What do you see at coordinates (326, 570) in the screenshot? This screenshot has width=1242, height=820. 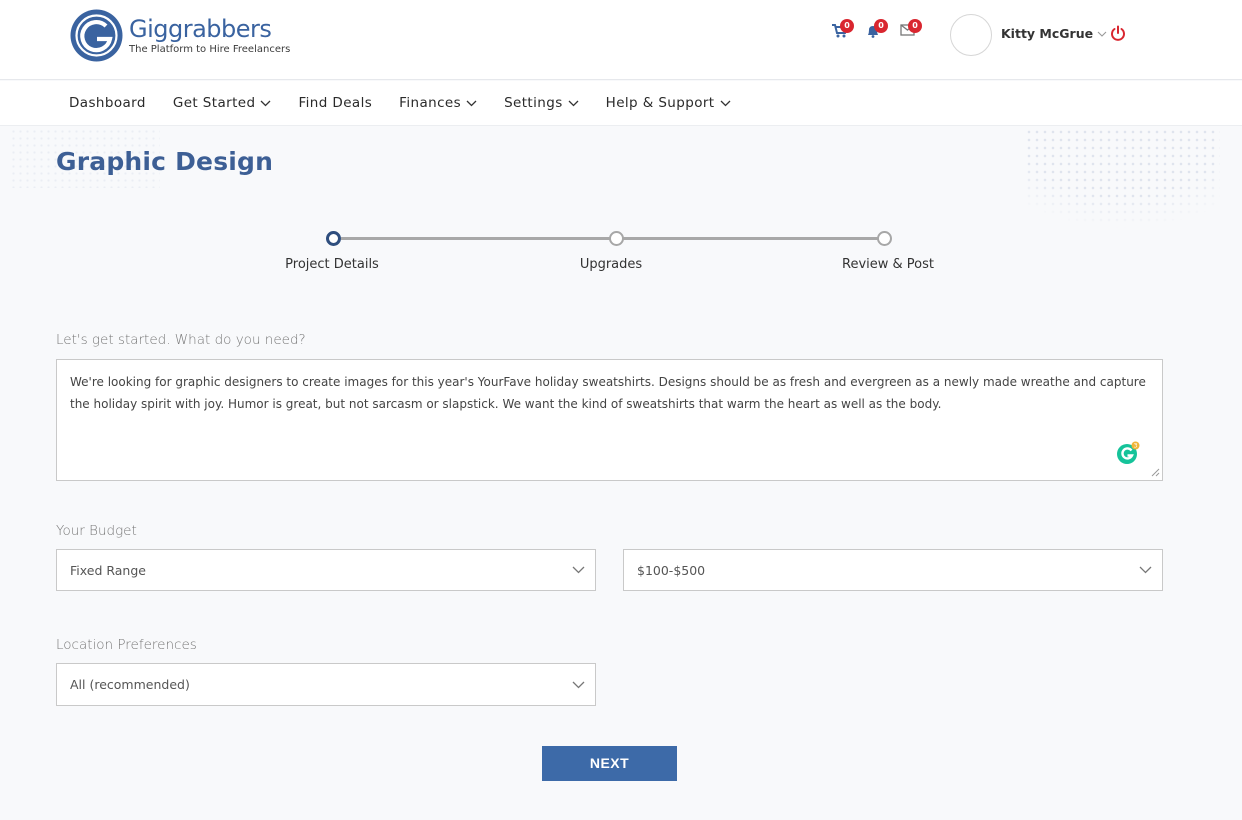 I see `budget-type-select: Fixed Range` at bounding box center [326, 570].